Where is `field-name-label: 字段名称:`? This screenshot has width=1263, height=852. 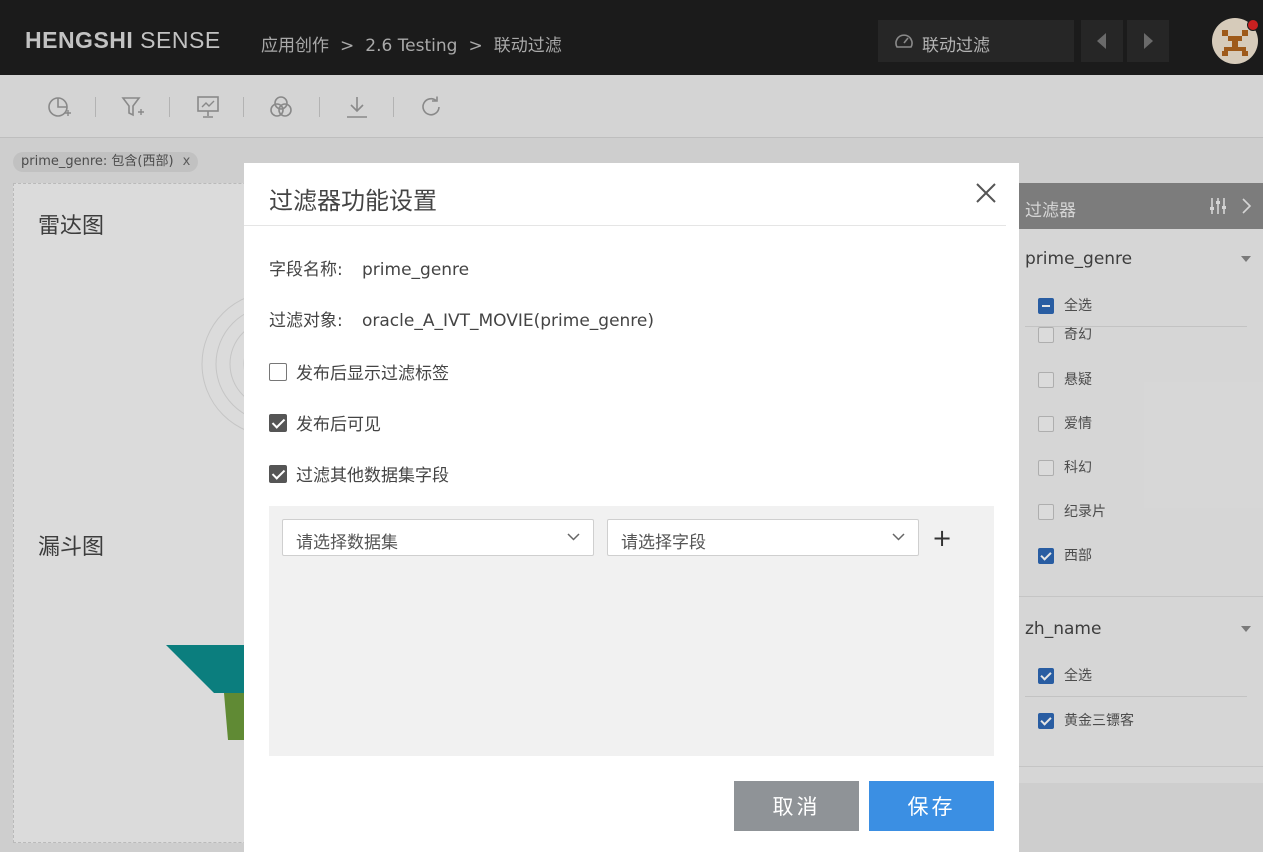 field-name-label: 字段名称: is located at coordinates (306, 270).